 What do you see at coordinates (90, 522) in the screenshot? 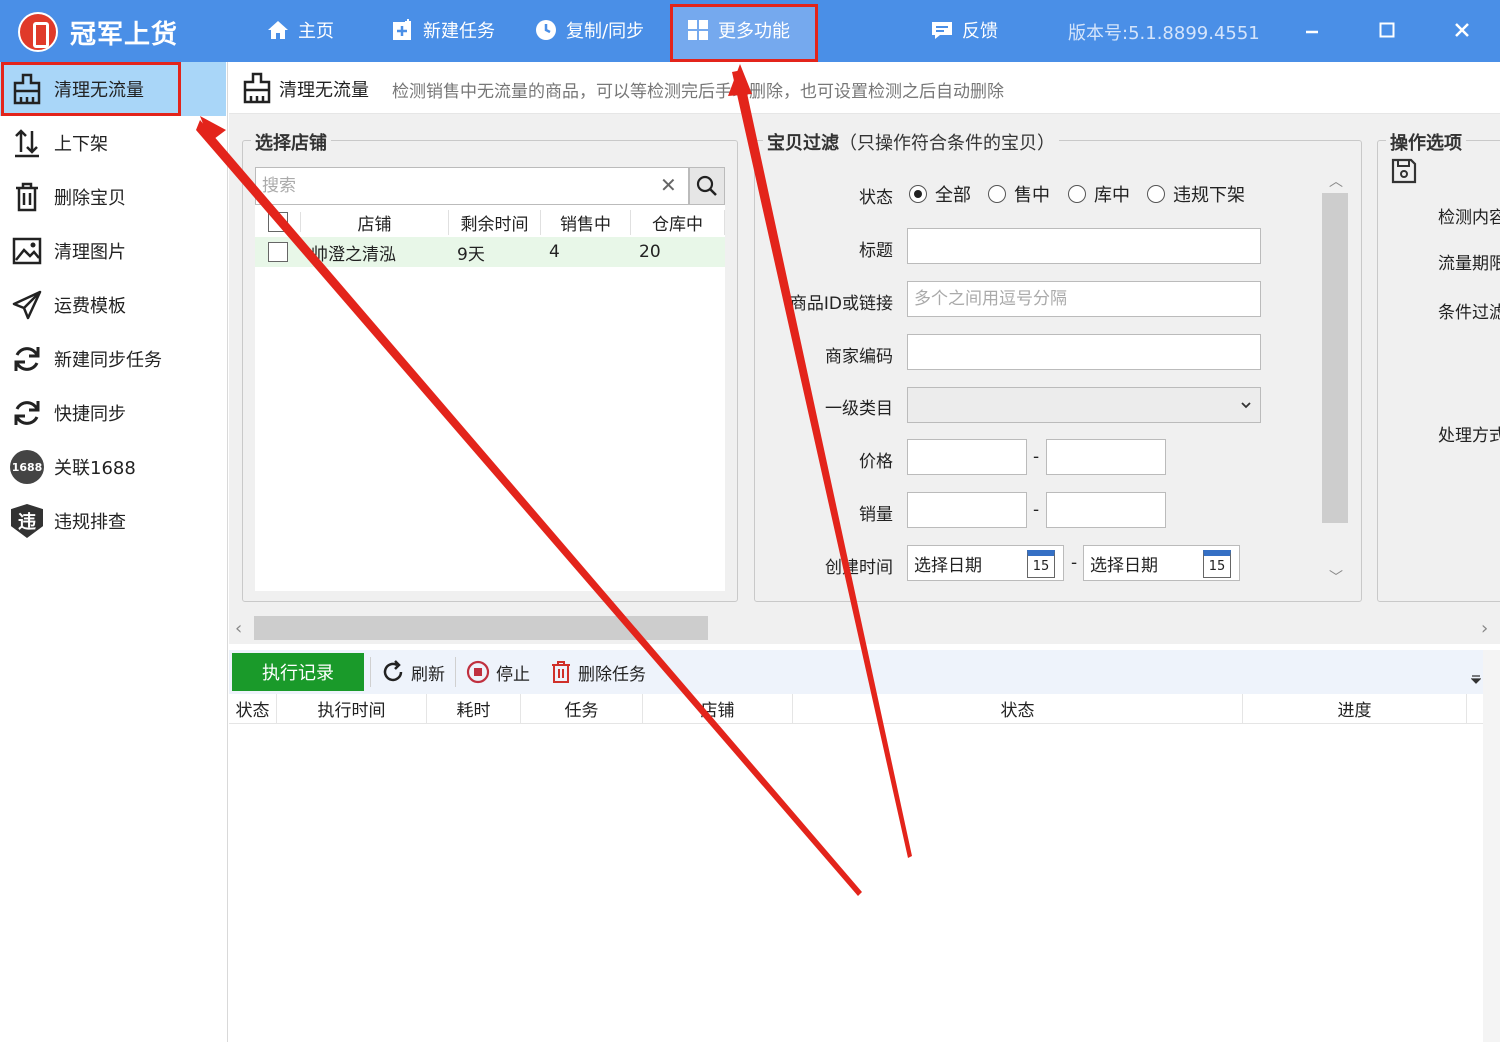
I see `sidebar-item-label: 违规排查` at bounding box center [90, 522].